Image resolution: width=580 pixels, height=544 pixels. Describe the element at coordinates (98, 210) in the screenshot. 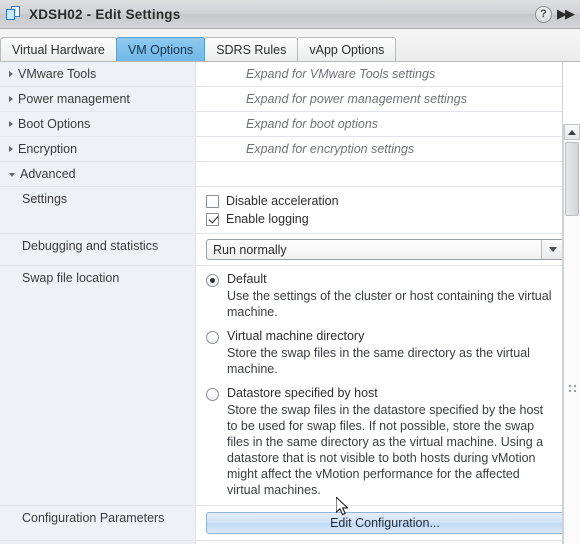

I see `label-settings: Settings` at that location.